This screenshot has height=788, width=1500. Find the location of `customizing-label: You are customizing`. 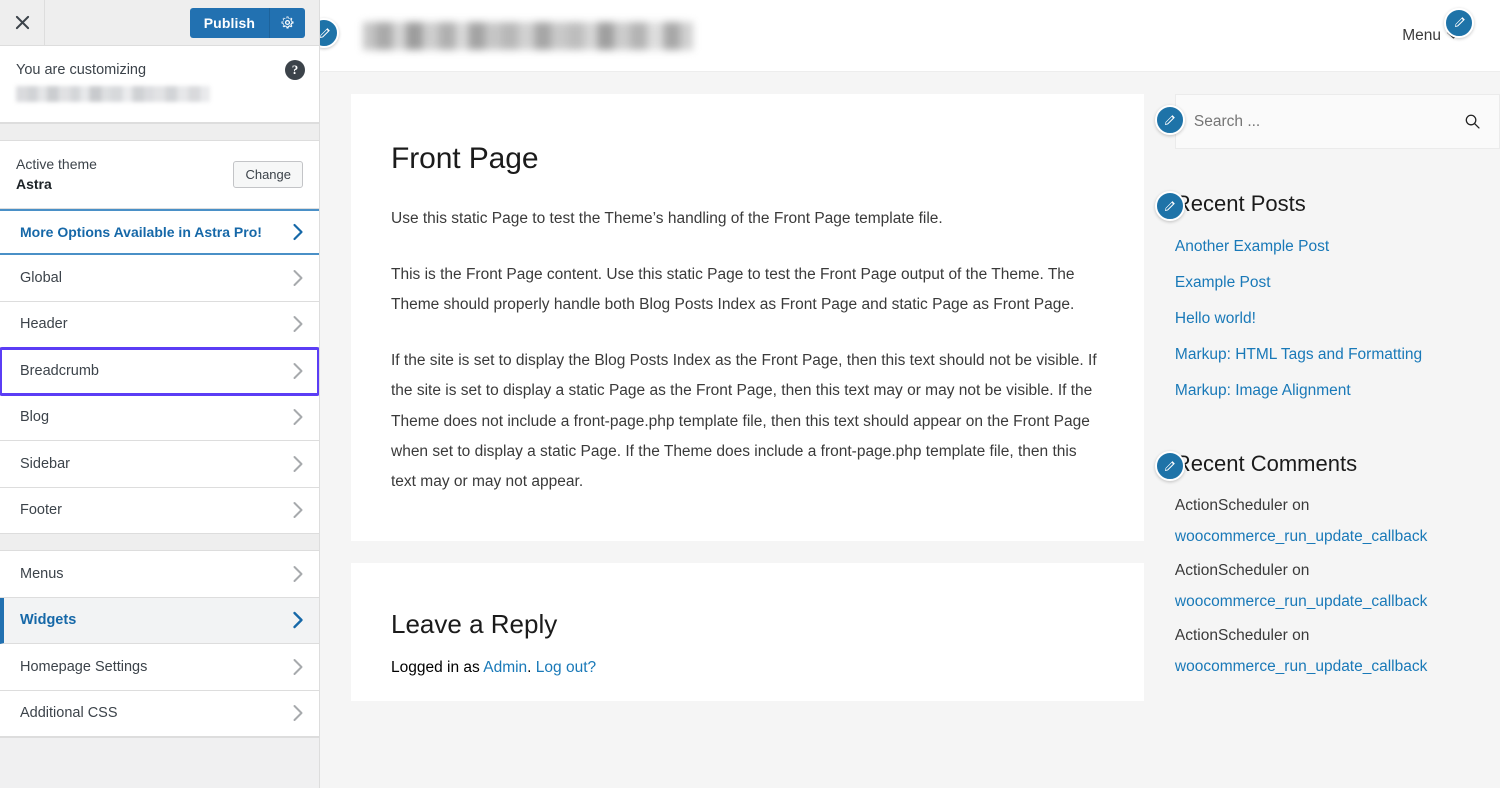

customizing-label: You are customizing is located at coordinates (81, 70).